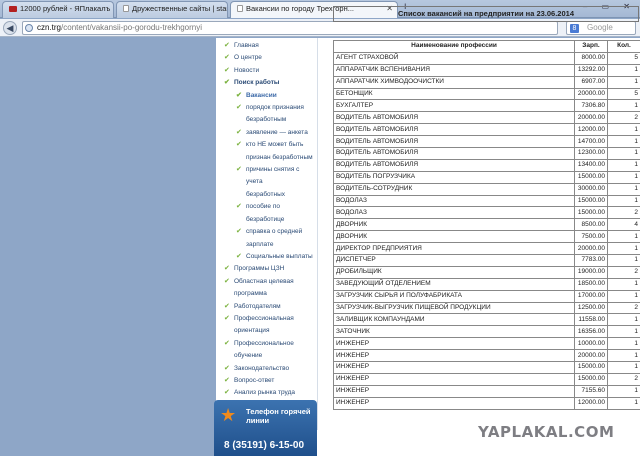 Image resolution: width=640 pixels, height=456 pixels. Describe the element at coordinates (454, 308) in the screenshot. I see `profession-cell: ЗАГРУЗЧИК-ВЫГРУЗЧИК ПИЩЕВОЙ ПРОДУКЦИИ` at that location.